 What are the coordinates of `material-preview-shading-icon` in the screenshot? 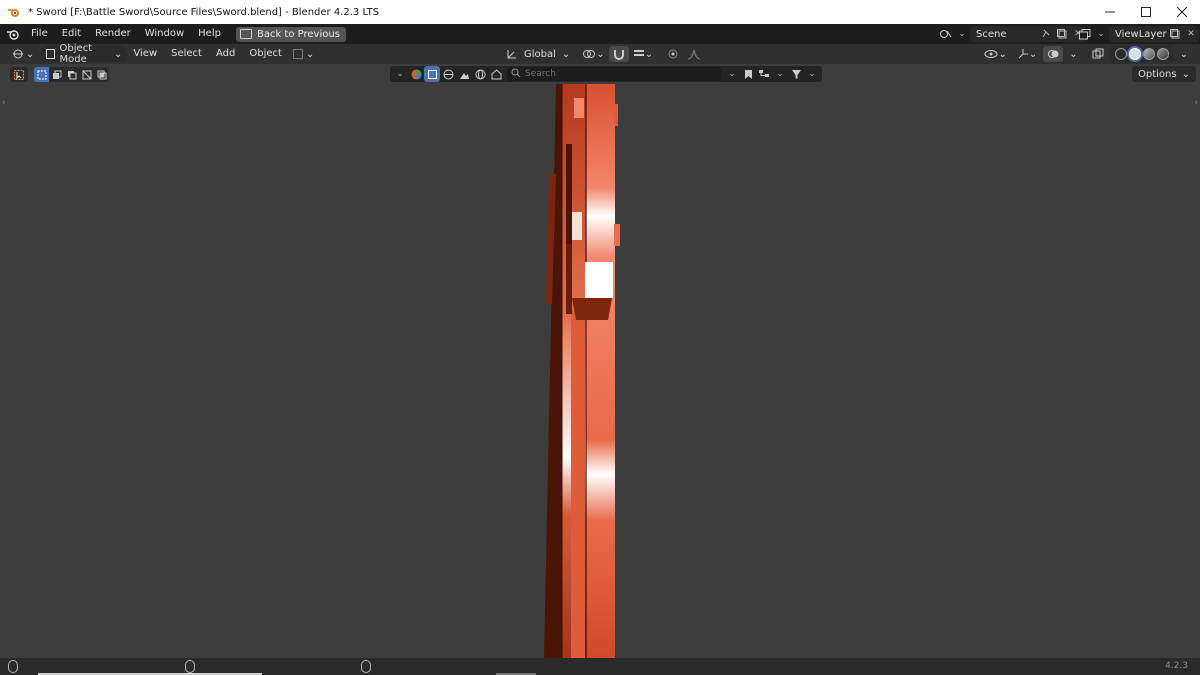 It's located at (1148, 54).